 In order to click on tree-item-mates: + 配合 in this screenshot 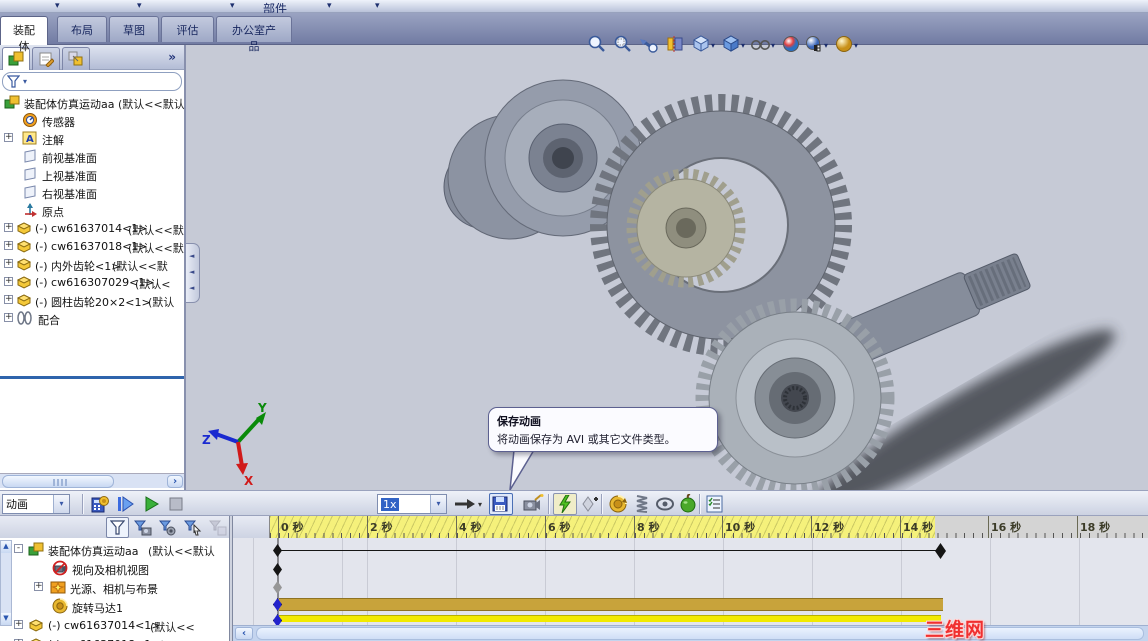, I will do `click(92, 318)`.